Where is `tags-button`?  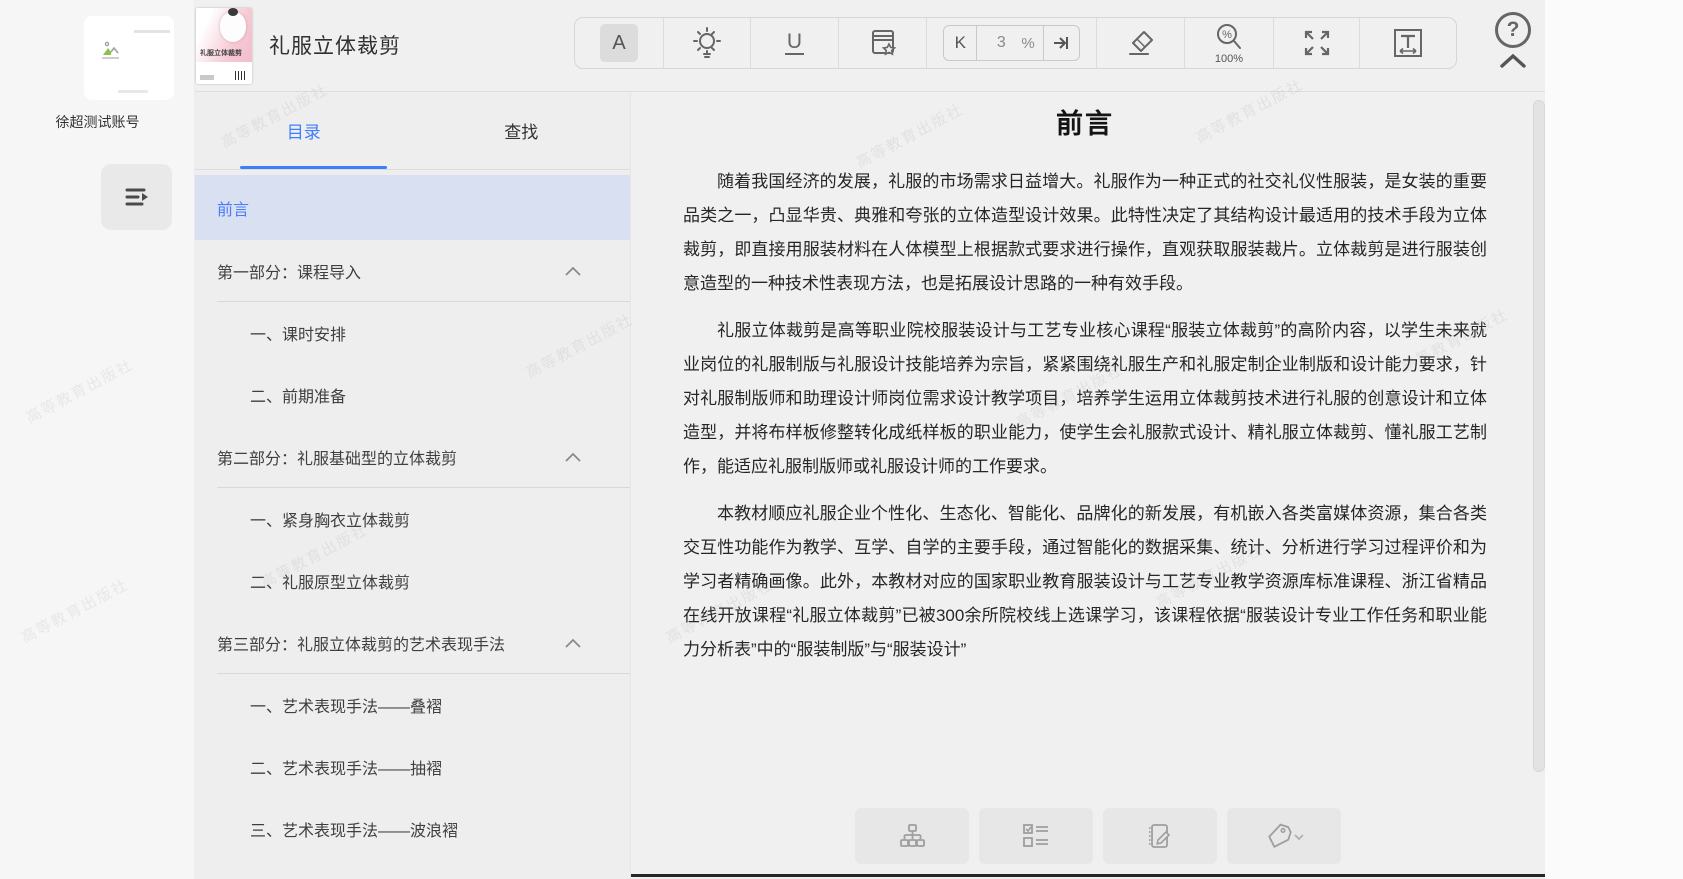
tags-button is located at coordinates (1284, 836).